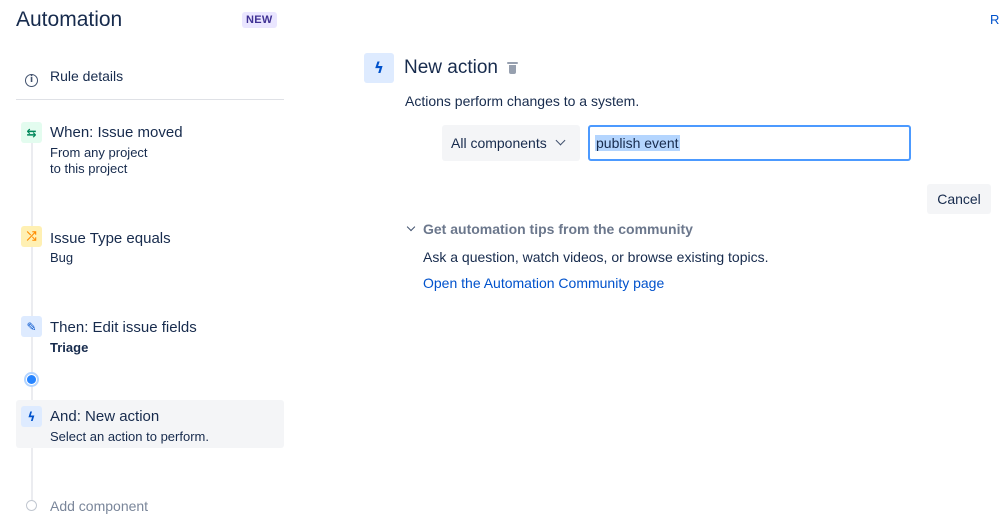 The image size is (999, 524). Describe the element at coordinates (543, 283) in the screenshot. I see `community-link: Open the Automation Community page` at that location.